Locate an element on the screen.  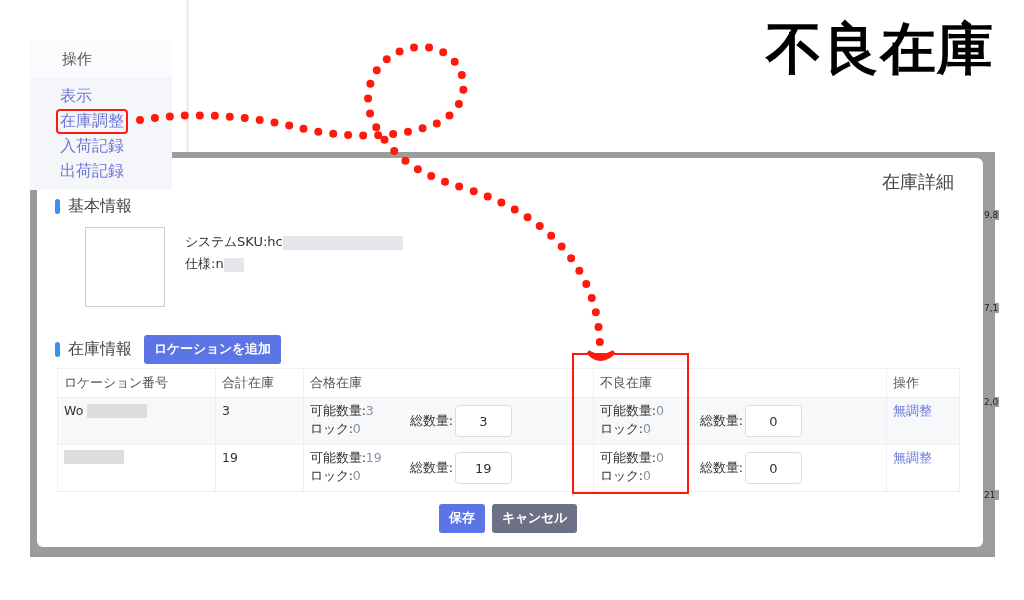
quantity-field: 19 is located at coordinates (483, 468).